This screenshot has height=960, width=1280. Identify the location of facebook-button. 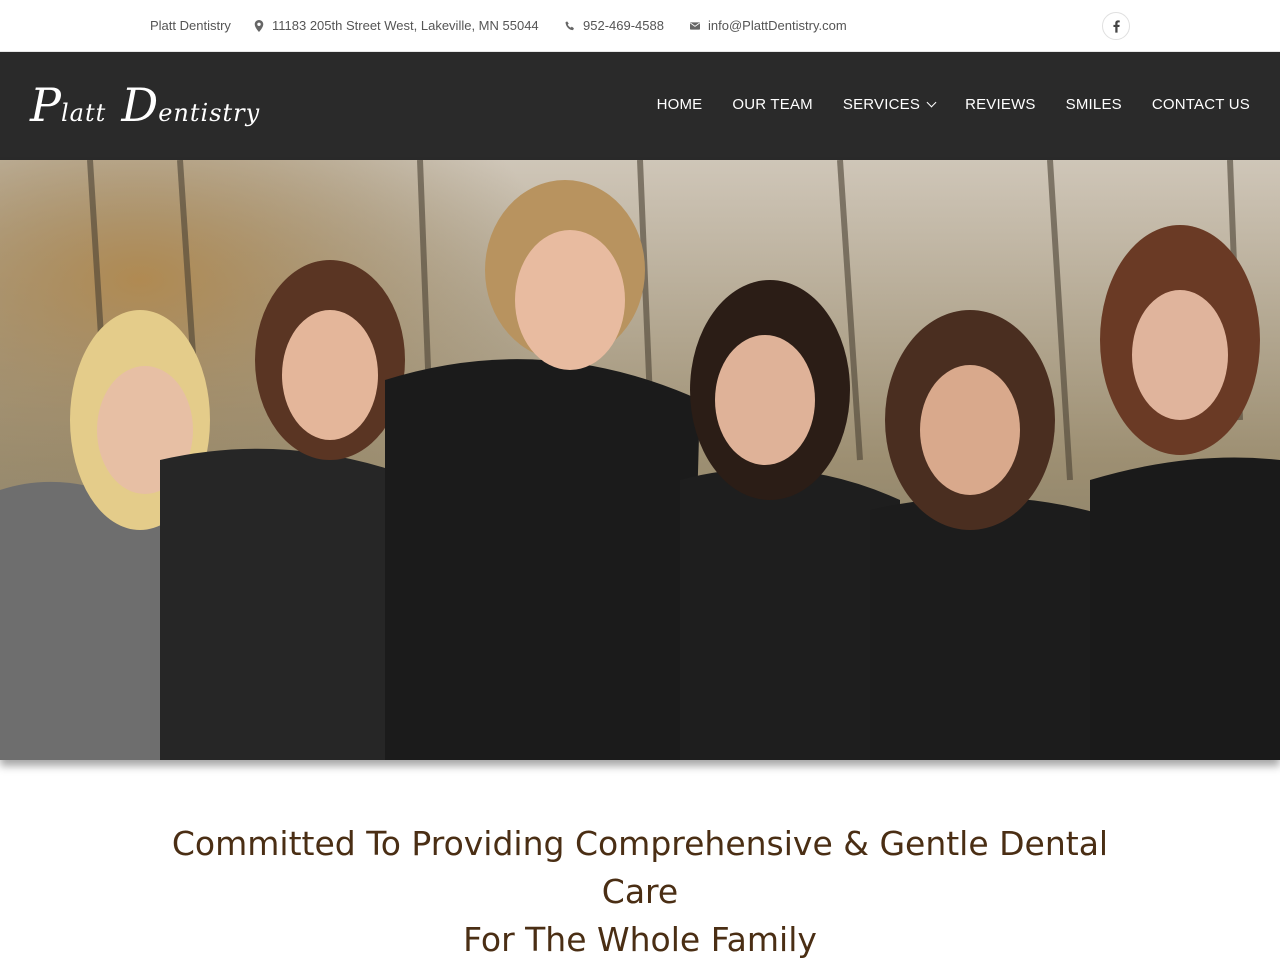
(1116, 26).